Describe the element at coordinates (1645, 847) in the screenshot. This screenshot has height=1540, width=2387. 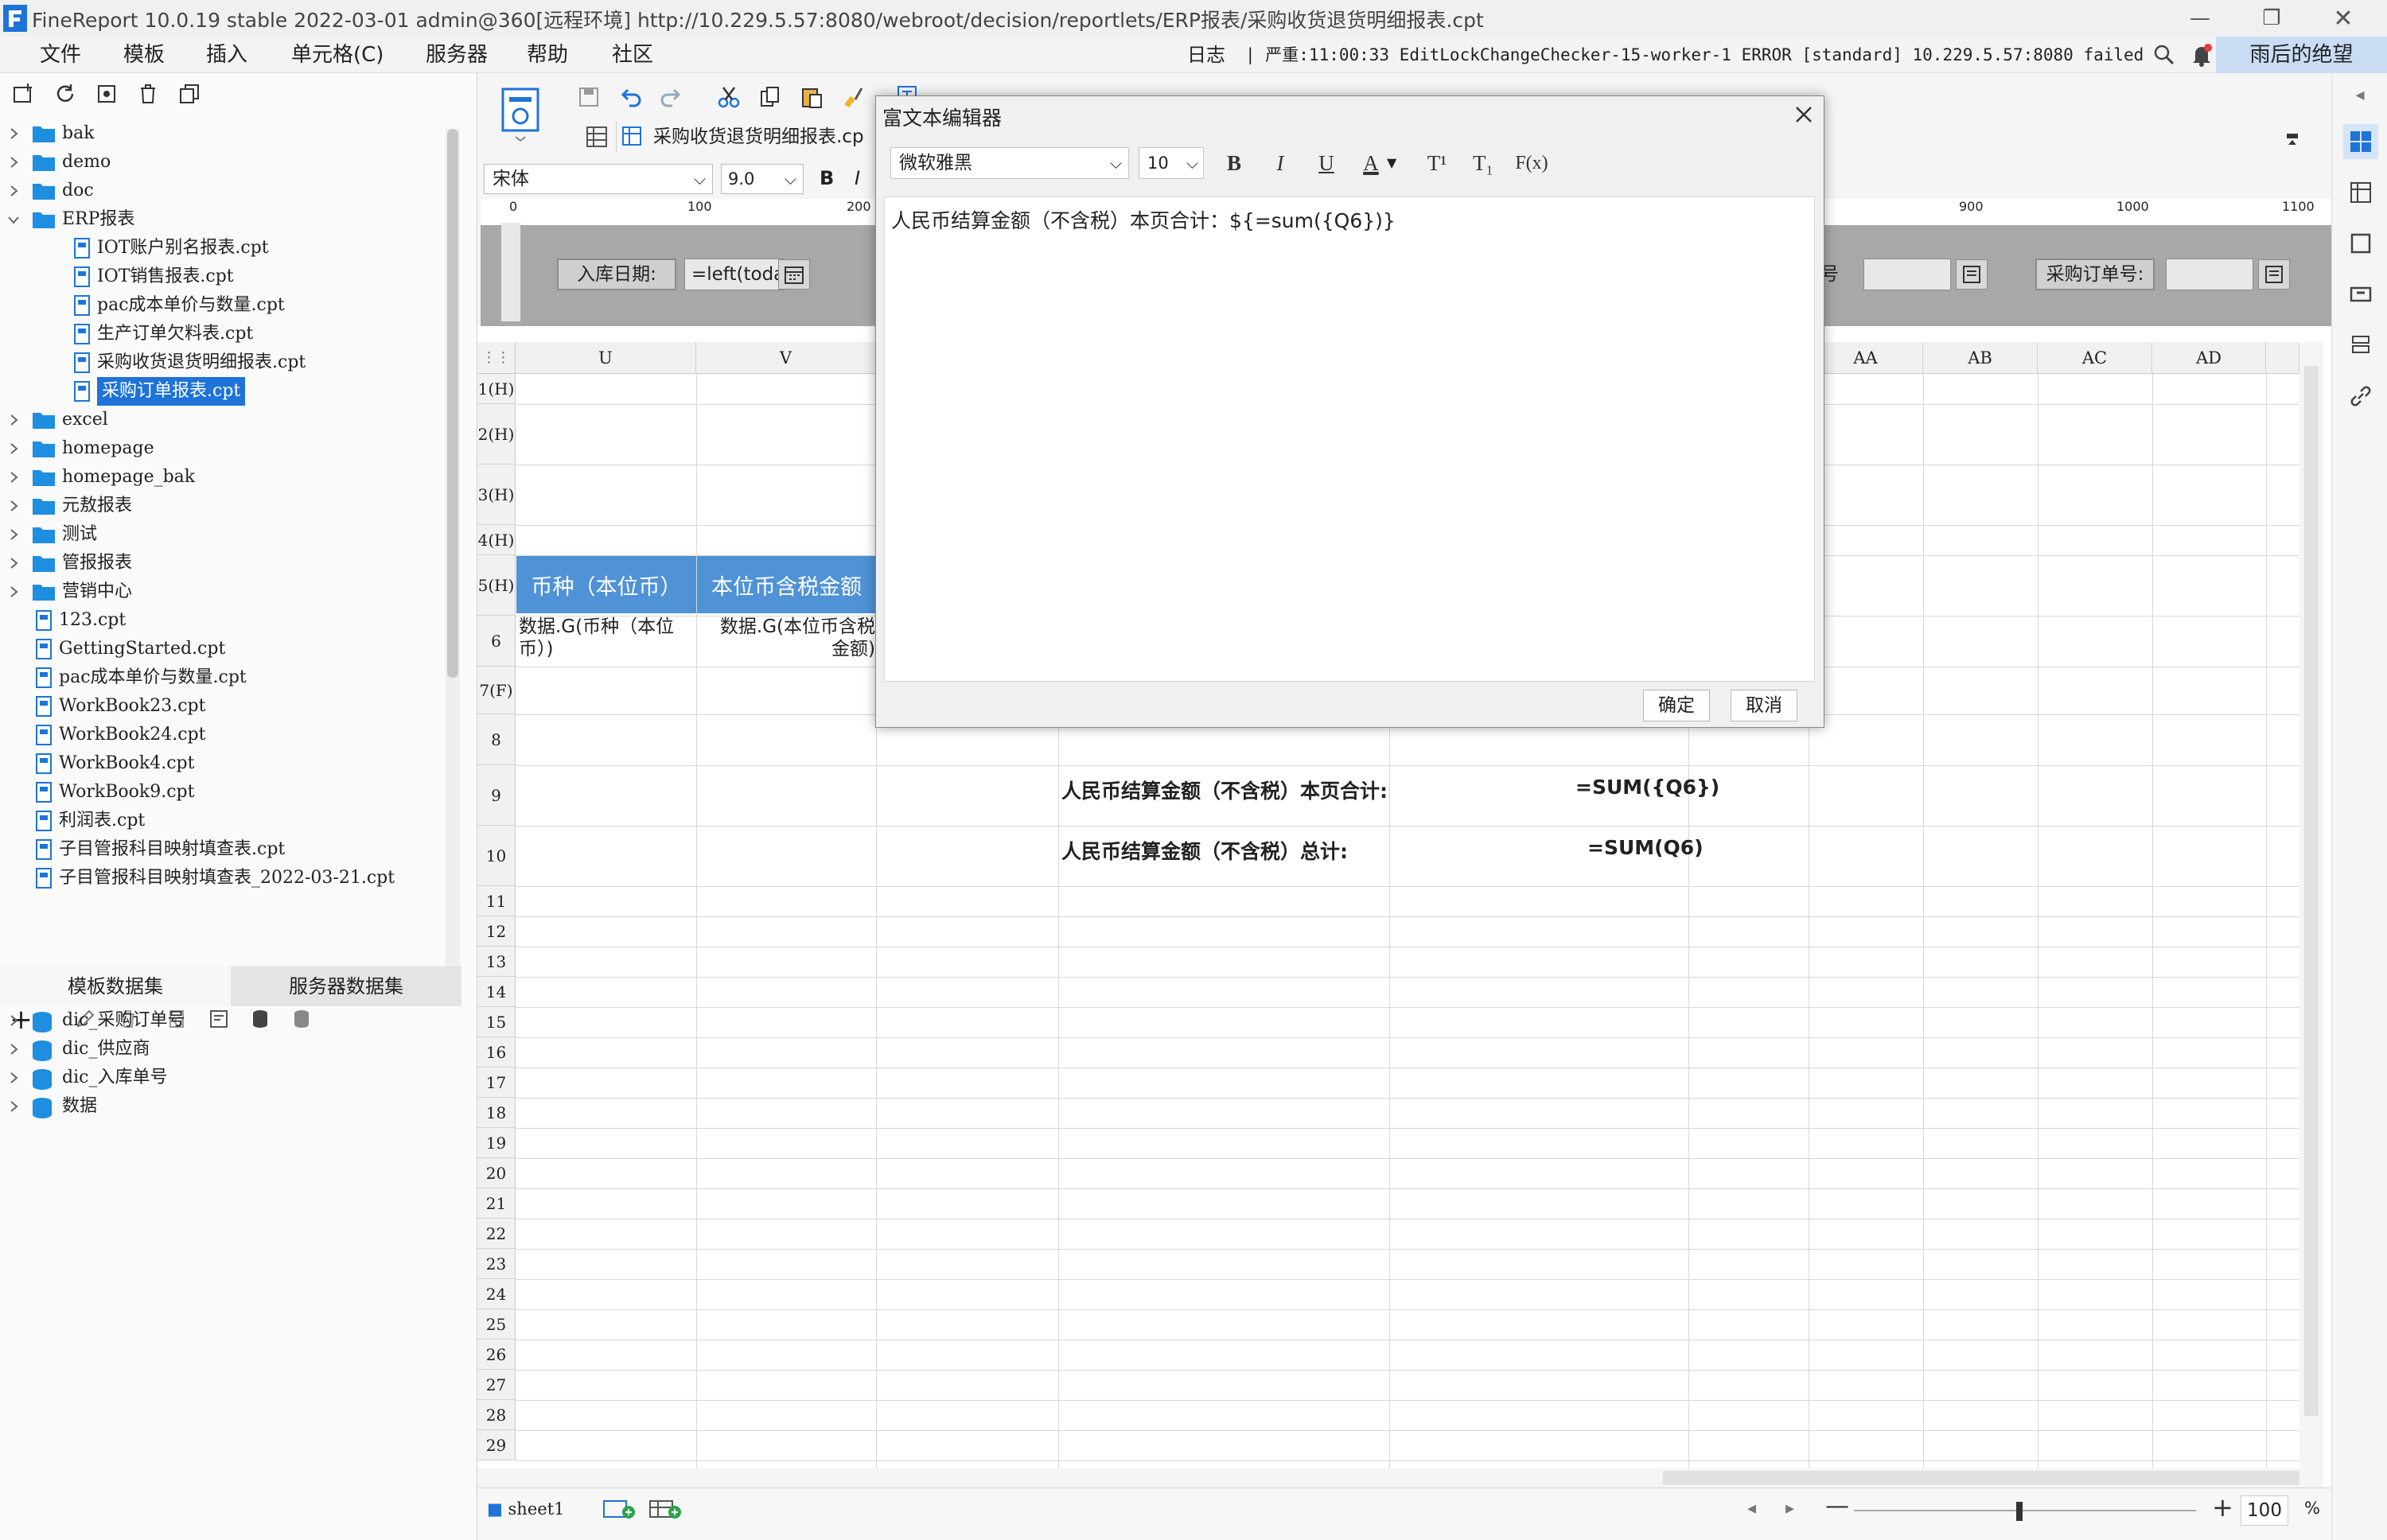
I see `summary-formula-total: =SUM(Q6)` at that location.